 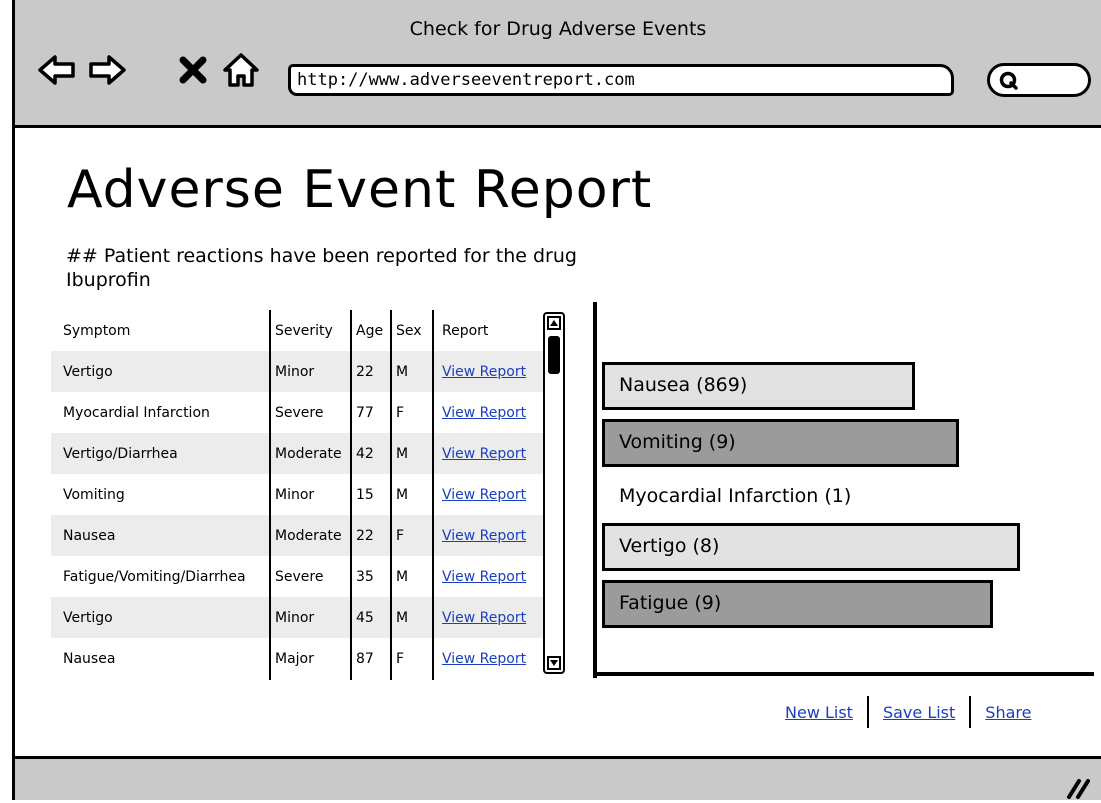 I want to click on column-header-sex: Sex, so click(x=413, y=331).